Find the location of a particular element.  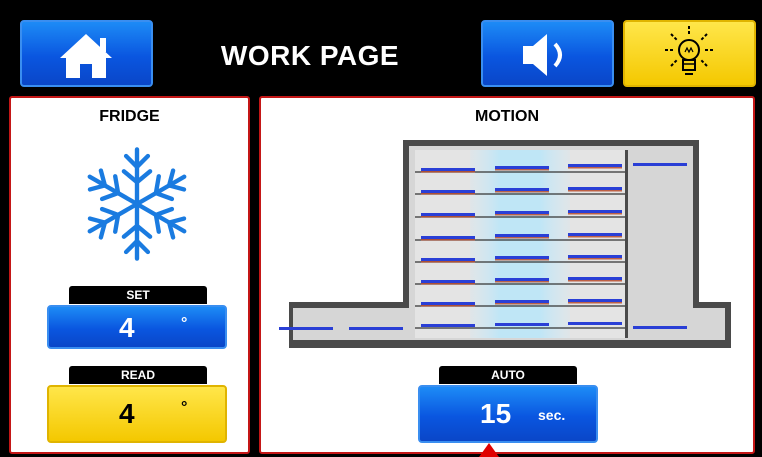

read-value: 4 is located at coordinates (127, 413).